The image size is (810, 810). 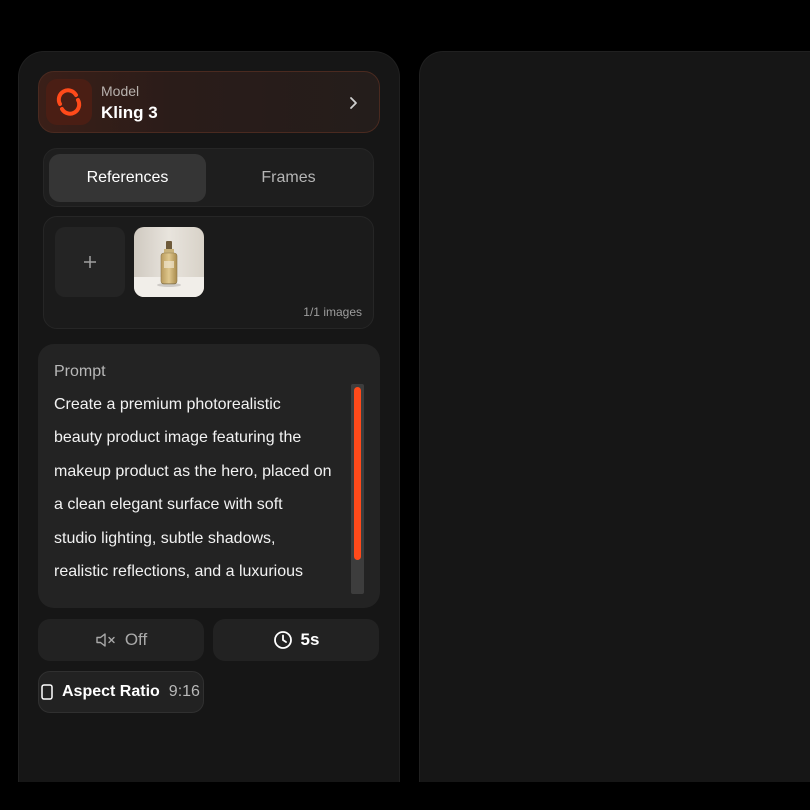 What do you see at coordinates (184, 691) in the screenshot?
I see `aspect-ratio-value: 9:16` at bounding box center [184, 691].